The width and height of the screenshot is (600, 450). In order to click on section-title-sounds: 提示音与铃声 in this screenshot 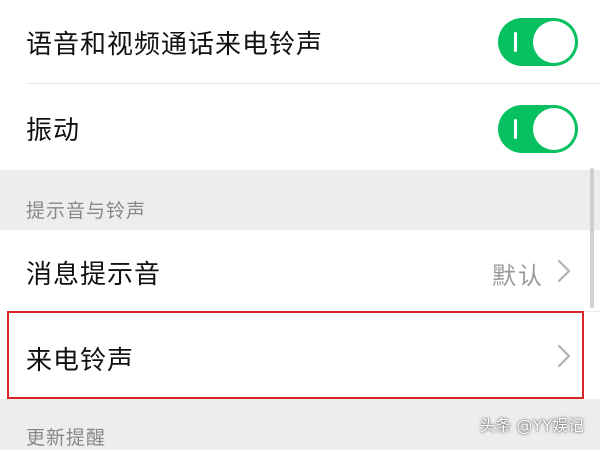, I will do `click(86, 211)`.